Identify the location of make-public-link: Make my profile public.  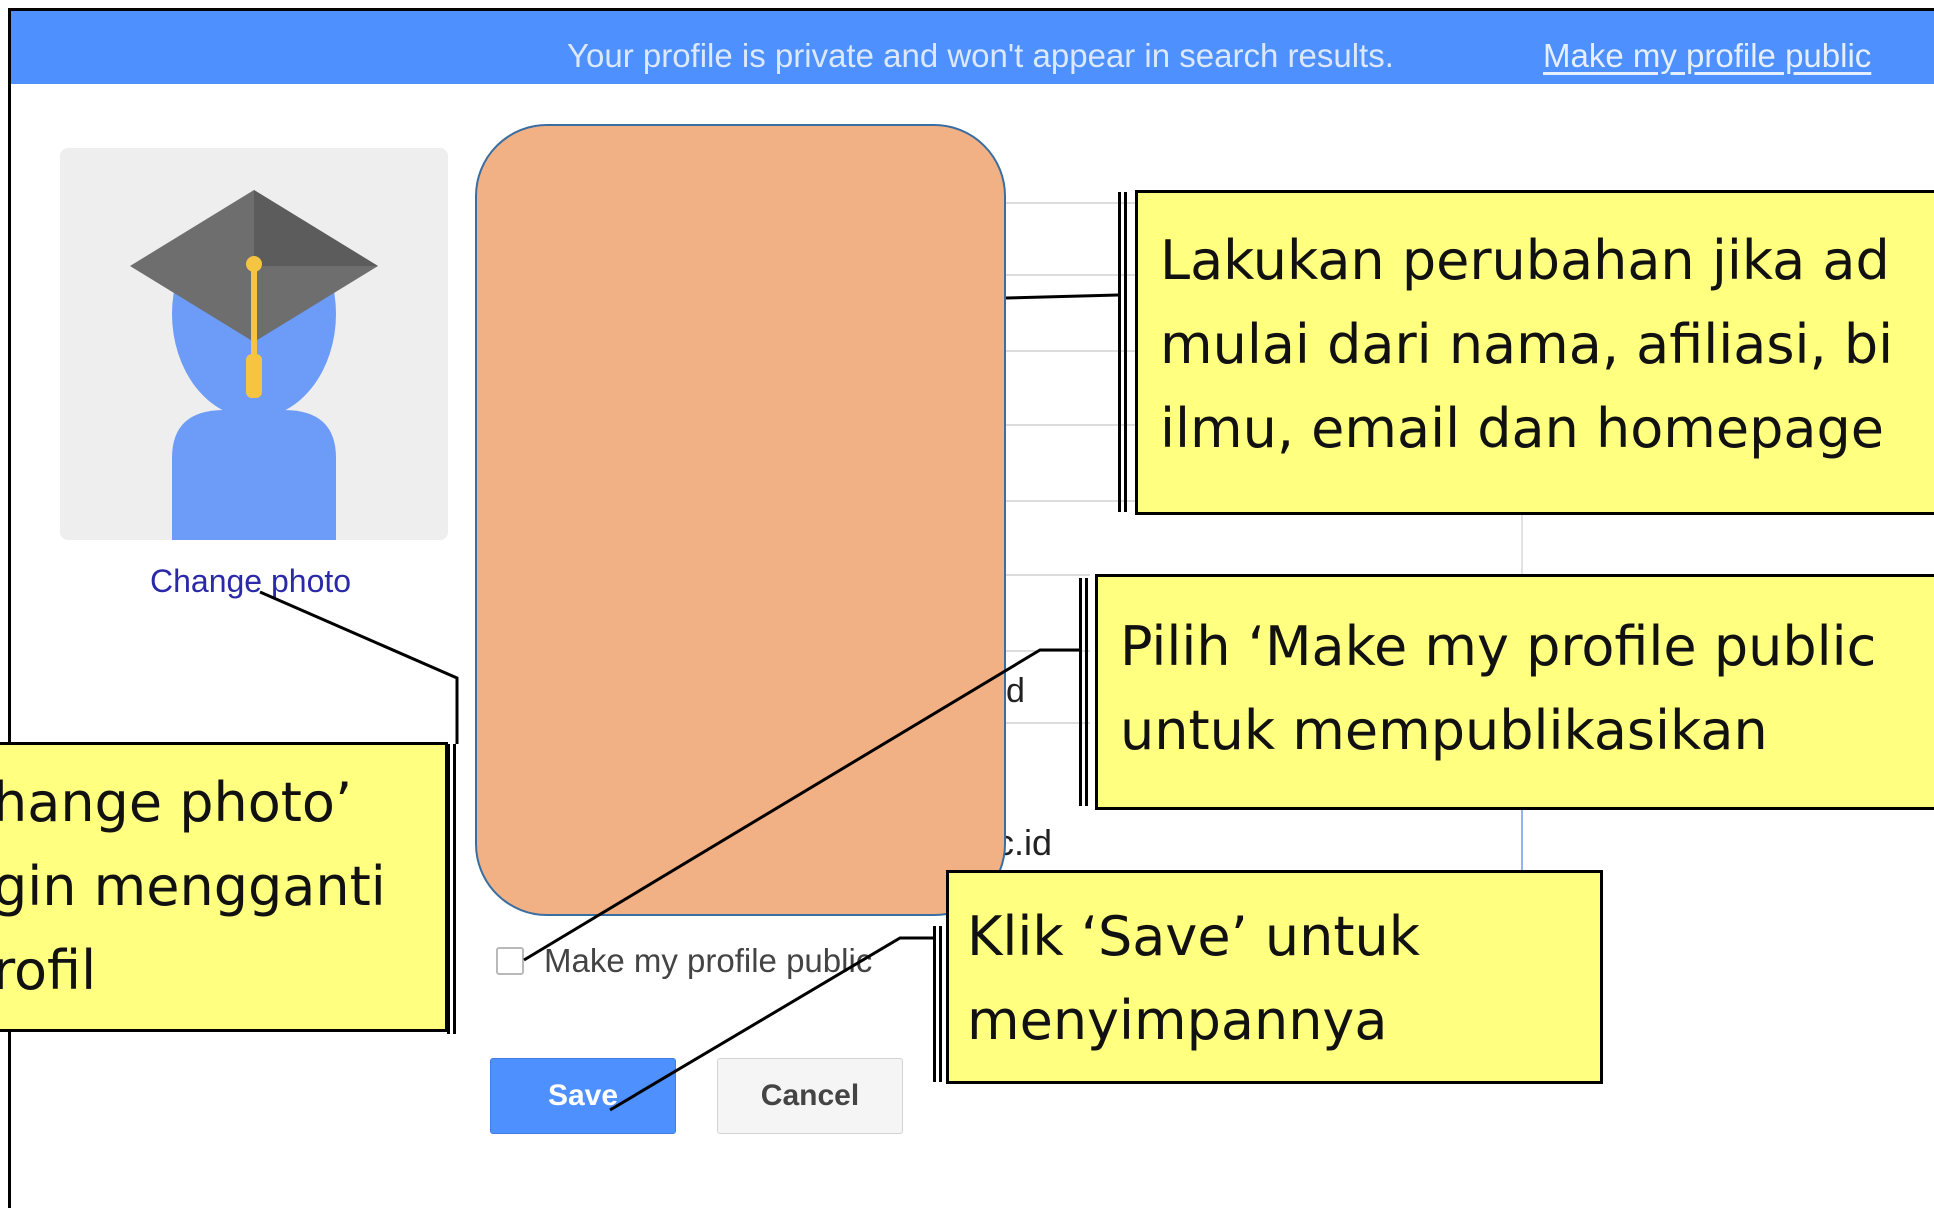
(1707, 56).